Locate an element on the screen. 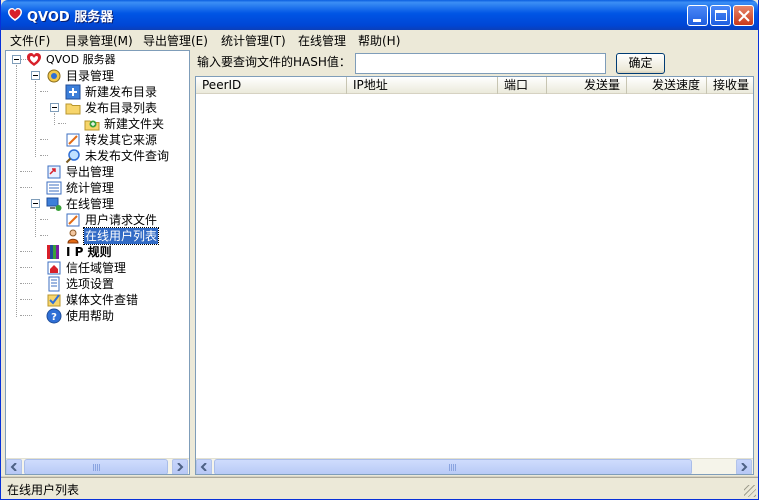  minimize-button is located at coordinates (697, 15).